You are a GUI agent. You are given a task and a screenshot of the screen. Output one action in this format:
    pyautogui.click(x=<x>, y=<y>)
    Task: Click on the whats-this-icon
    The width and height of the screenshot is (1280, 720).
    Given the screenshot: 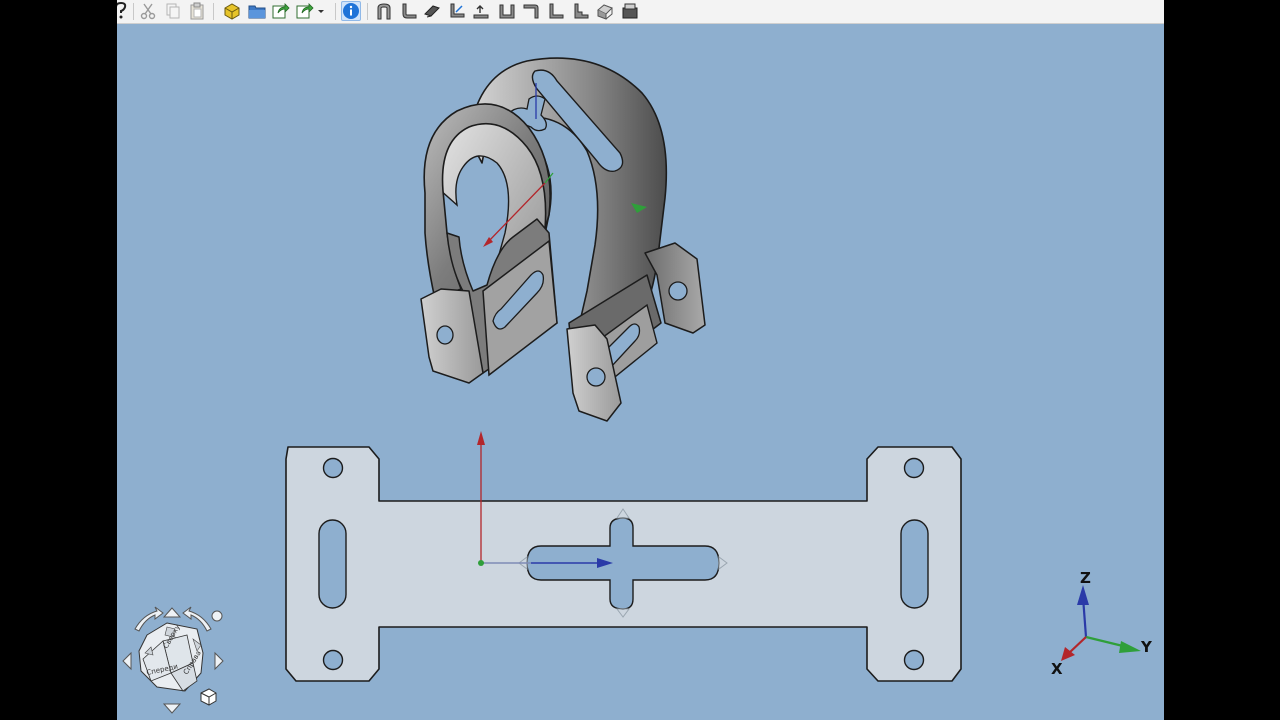 What is the action you would take?
    pyautogui.click(x=122, y=10)
    